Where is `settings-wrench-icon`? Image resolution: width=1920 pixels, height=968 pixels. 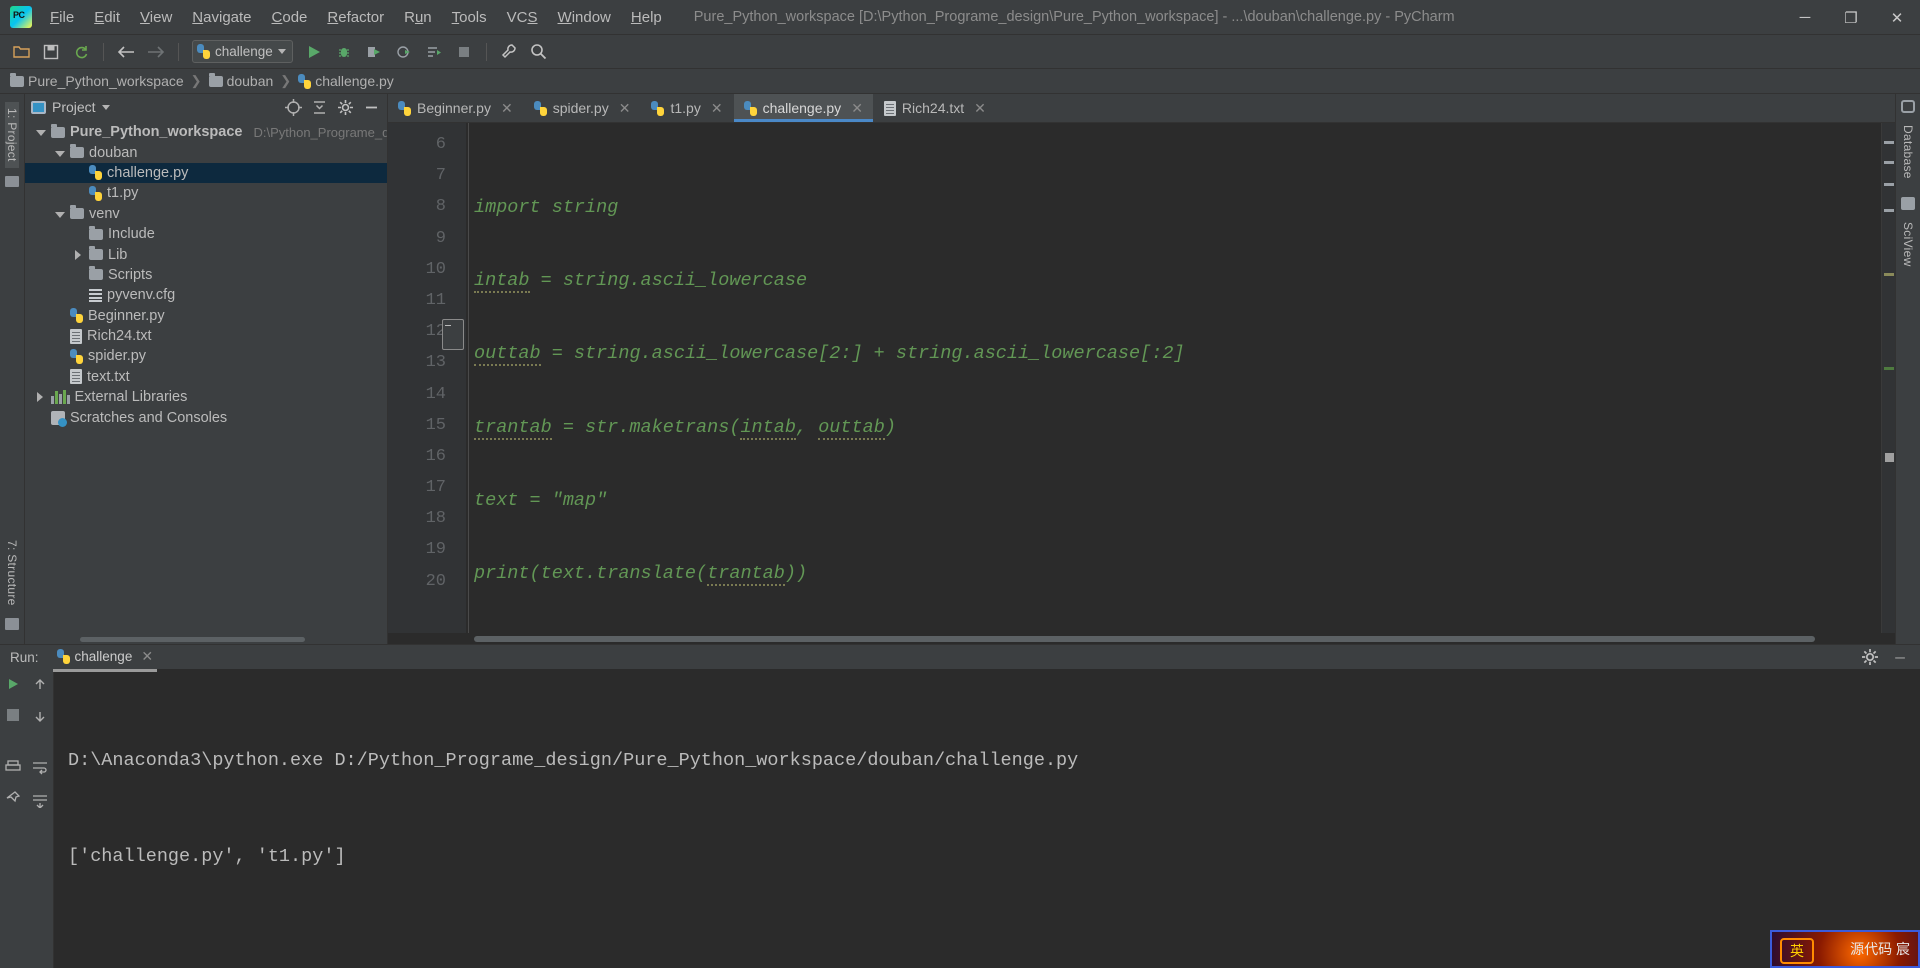 settings-wrench-icon is located at coordinates (509, 52).